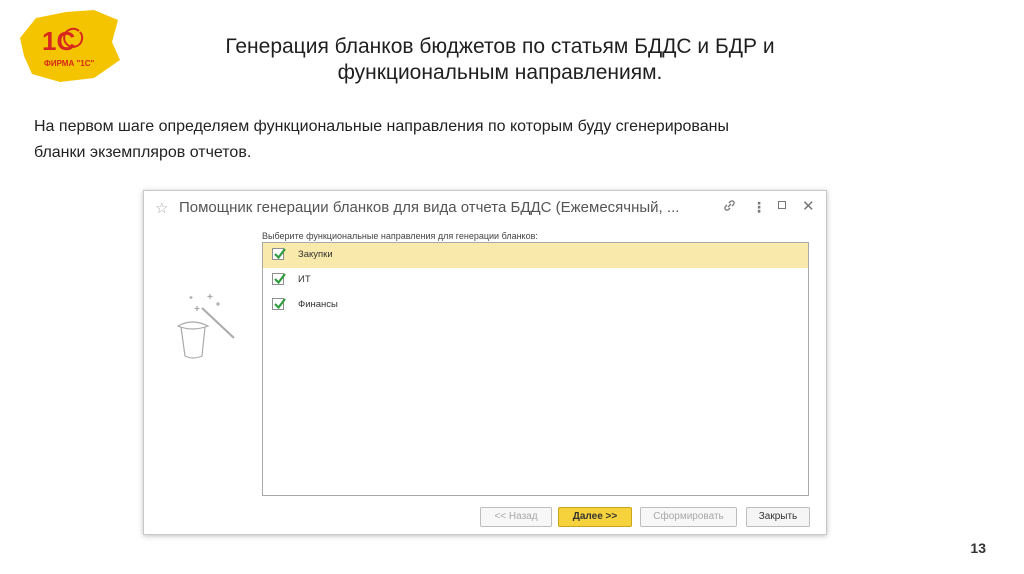 Image resolution: width=1024 pixels, height=574 pixels. Describe the element at coordinates (304, 279) in the screenshot. I see `list-item-label: ИТ` at that location.